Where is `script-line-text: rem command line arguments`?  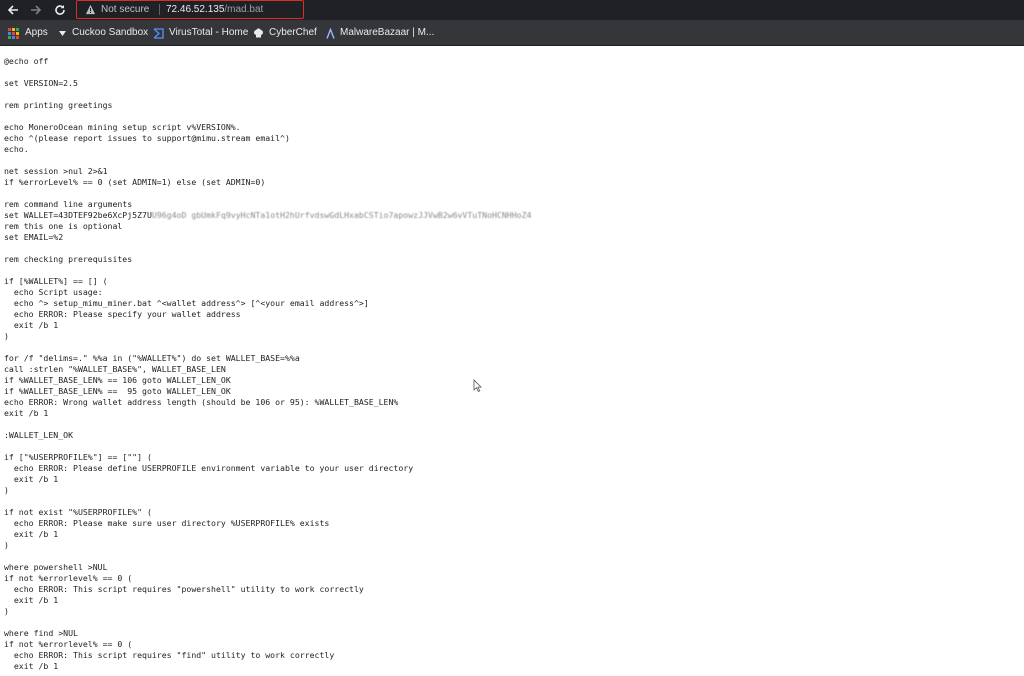 script-line-text: rem command line arguments is located at coordinates (68, 204).